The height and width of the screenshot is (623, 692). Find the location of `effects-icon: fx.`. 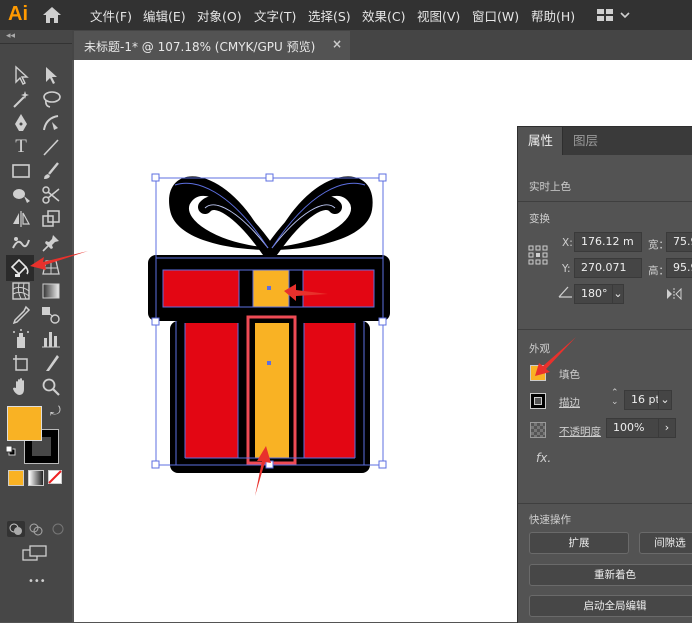

effects-icon: fx. is located at coordinates (543, 458).